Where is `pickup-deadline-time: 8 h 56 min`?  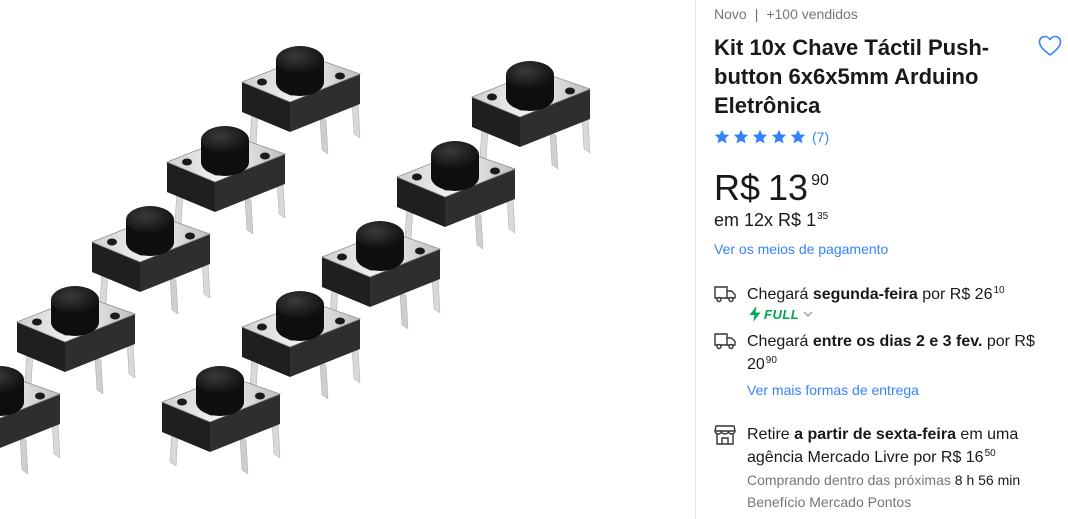 pickup-deadline-time: 8 h 56 min is located at coordinates (987, 480).